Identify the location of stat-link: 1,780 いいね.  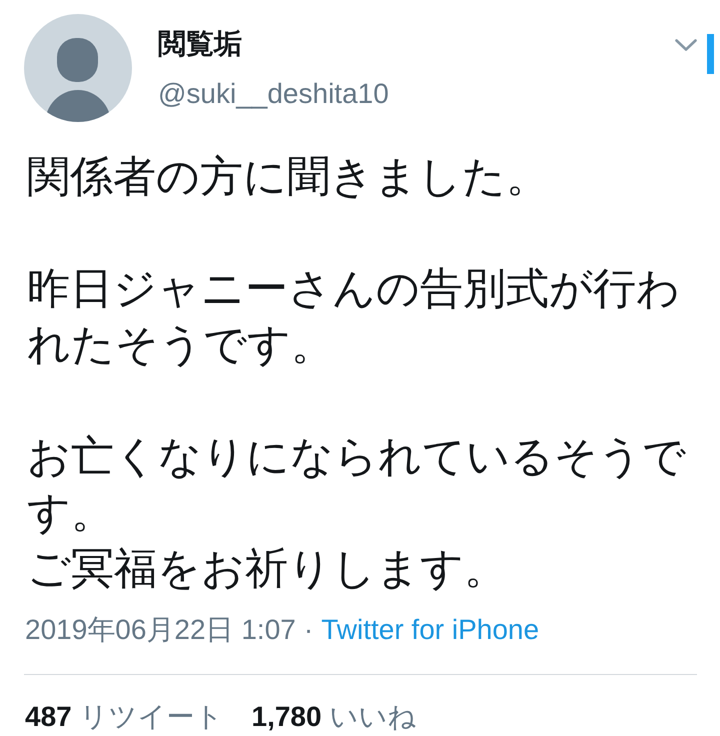
(334, 717).